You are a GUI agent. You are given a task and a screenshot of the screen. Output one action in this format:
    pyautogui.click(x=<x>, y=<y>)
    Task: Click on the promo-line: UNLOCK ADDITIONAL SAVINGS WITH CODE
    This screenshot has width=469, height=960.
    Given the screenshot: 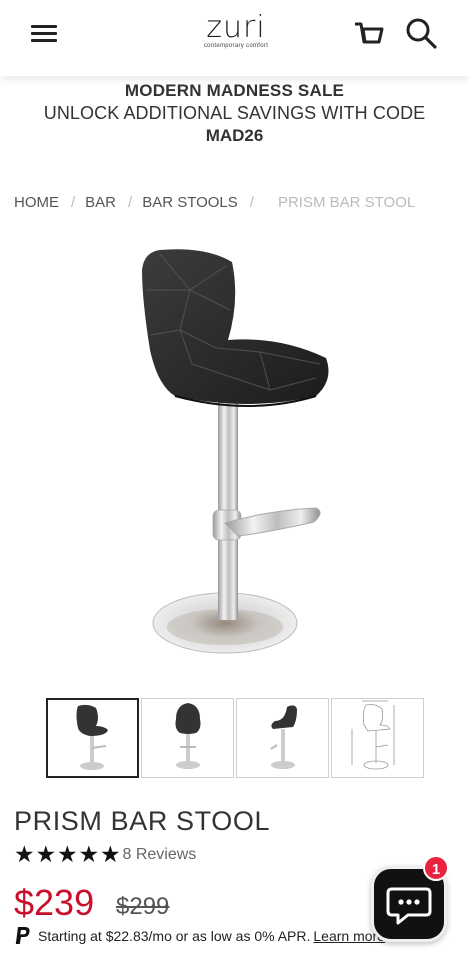 What is the action you would take?
    pyautogui.click(x=234, y=113)
    